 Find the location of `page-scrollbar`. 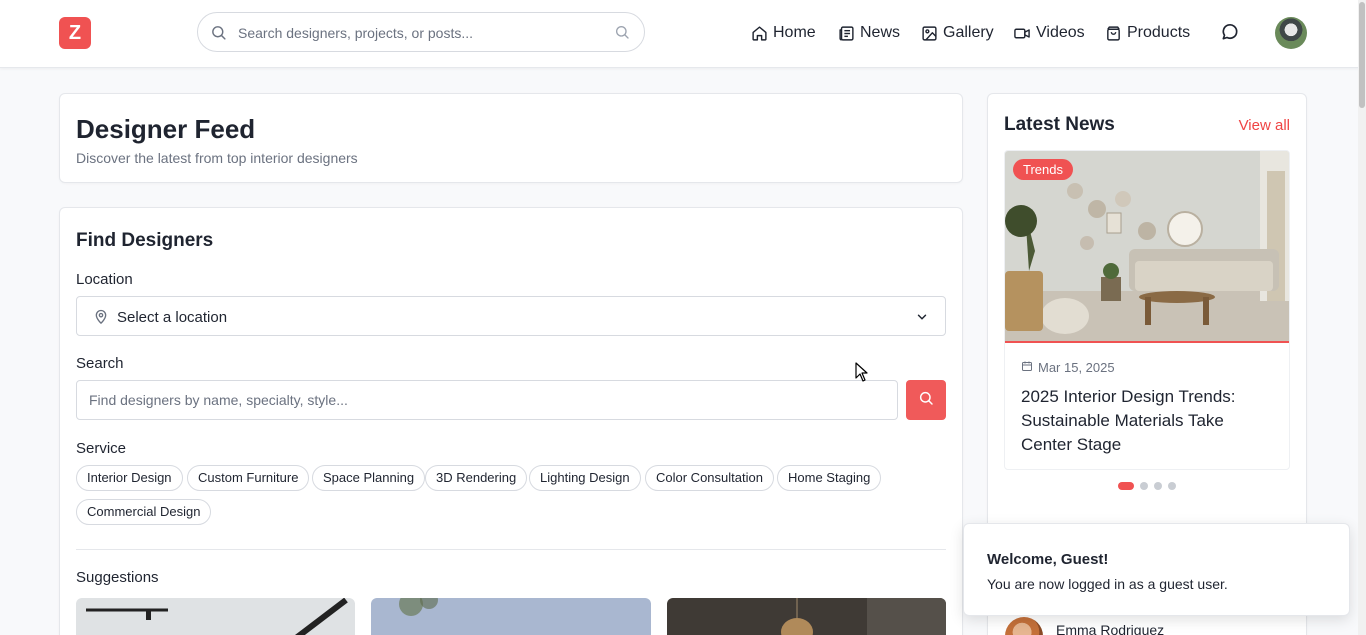

page-scrollbar is located at coordinates (1362, 317).